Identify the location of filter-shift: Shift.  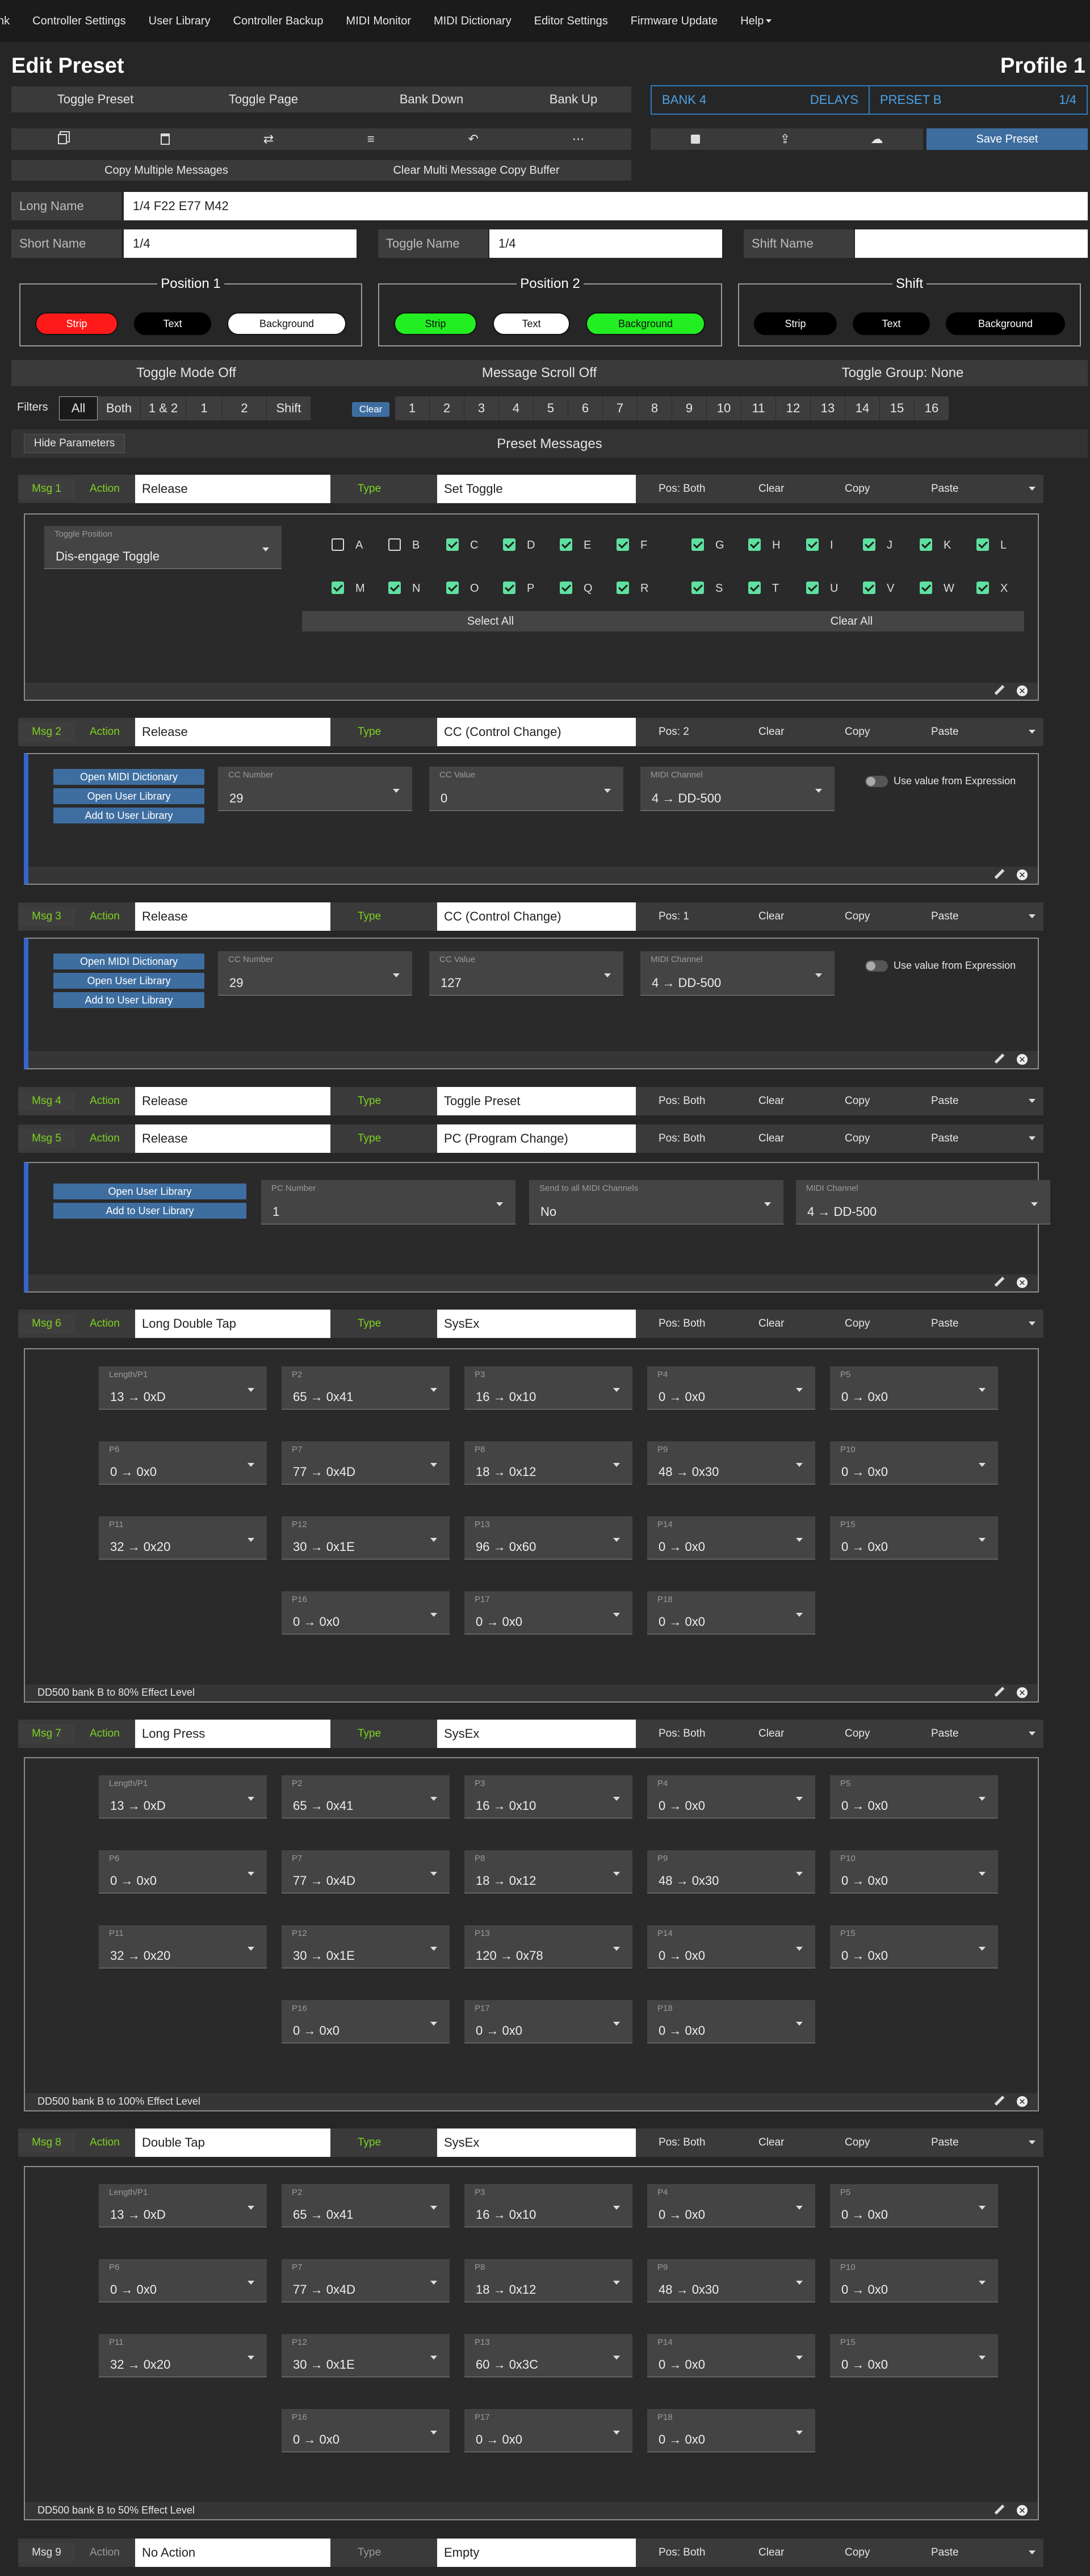
(289, 408).